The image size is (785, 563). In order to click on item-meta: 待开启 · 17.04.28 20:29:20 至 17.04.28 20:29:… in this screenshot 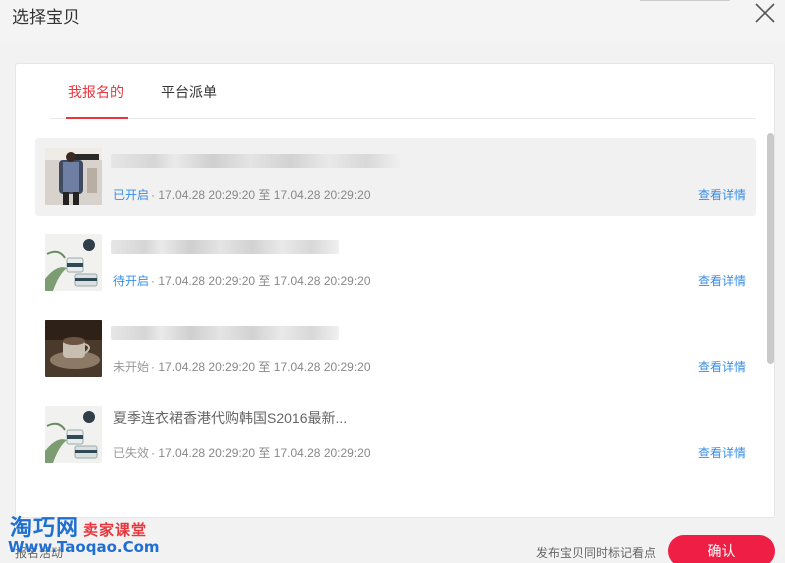, I will do `click(242, 280)`.